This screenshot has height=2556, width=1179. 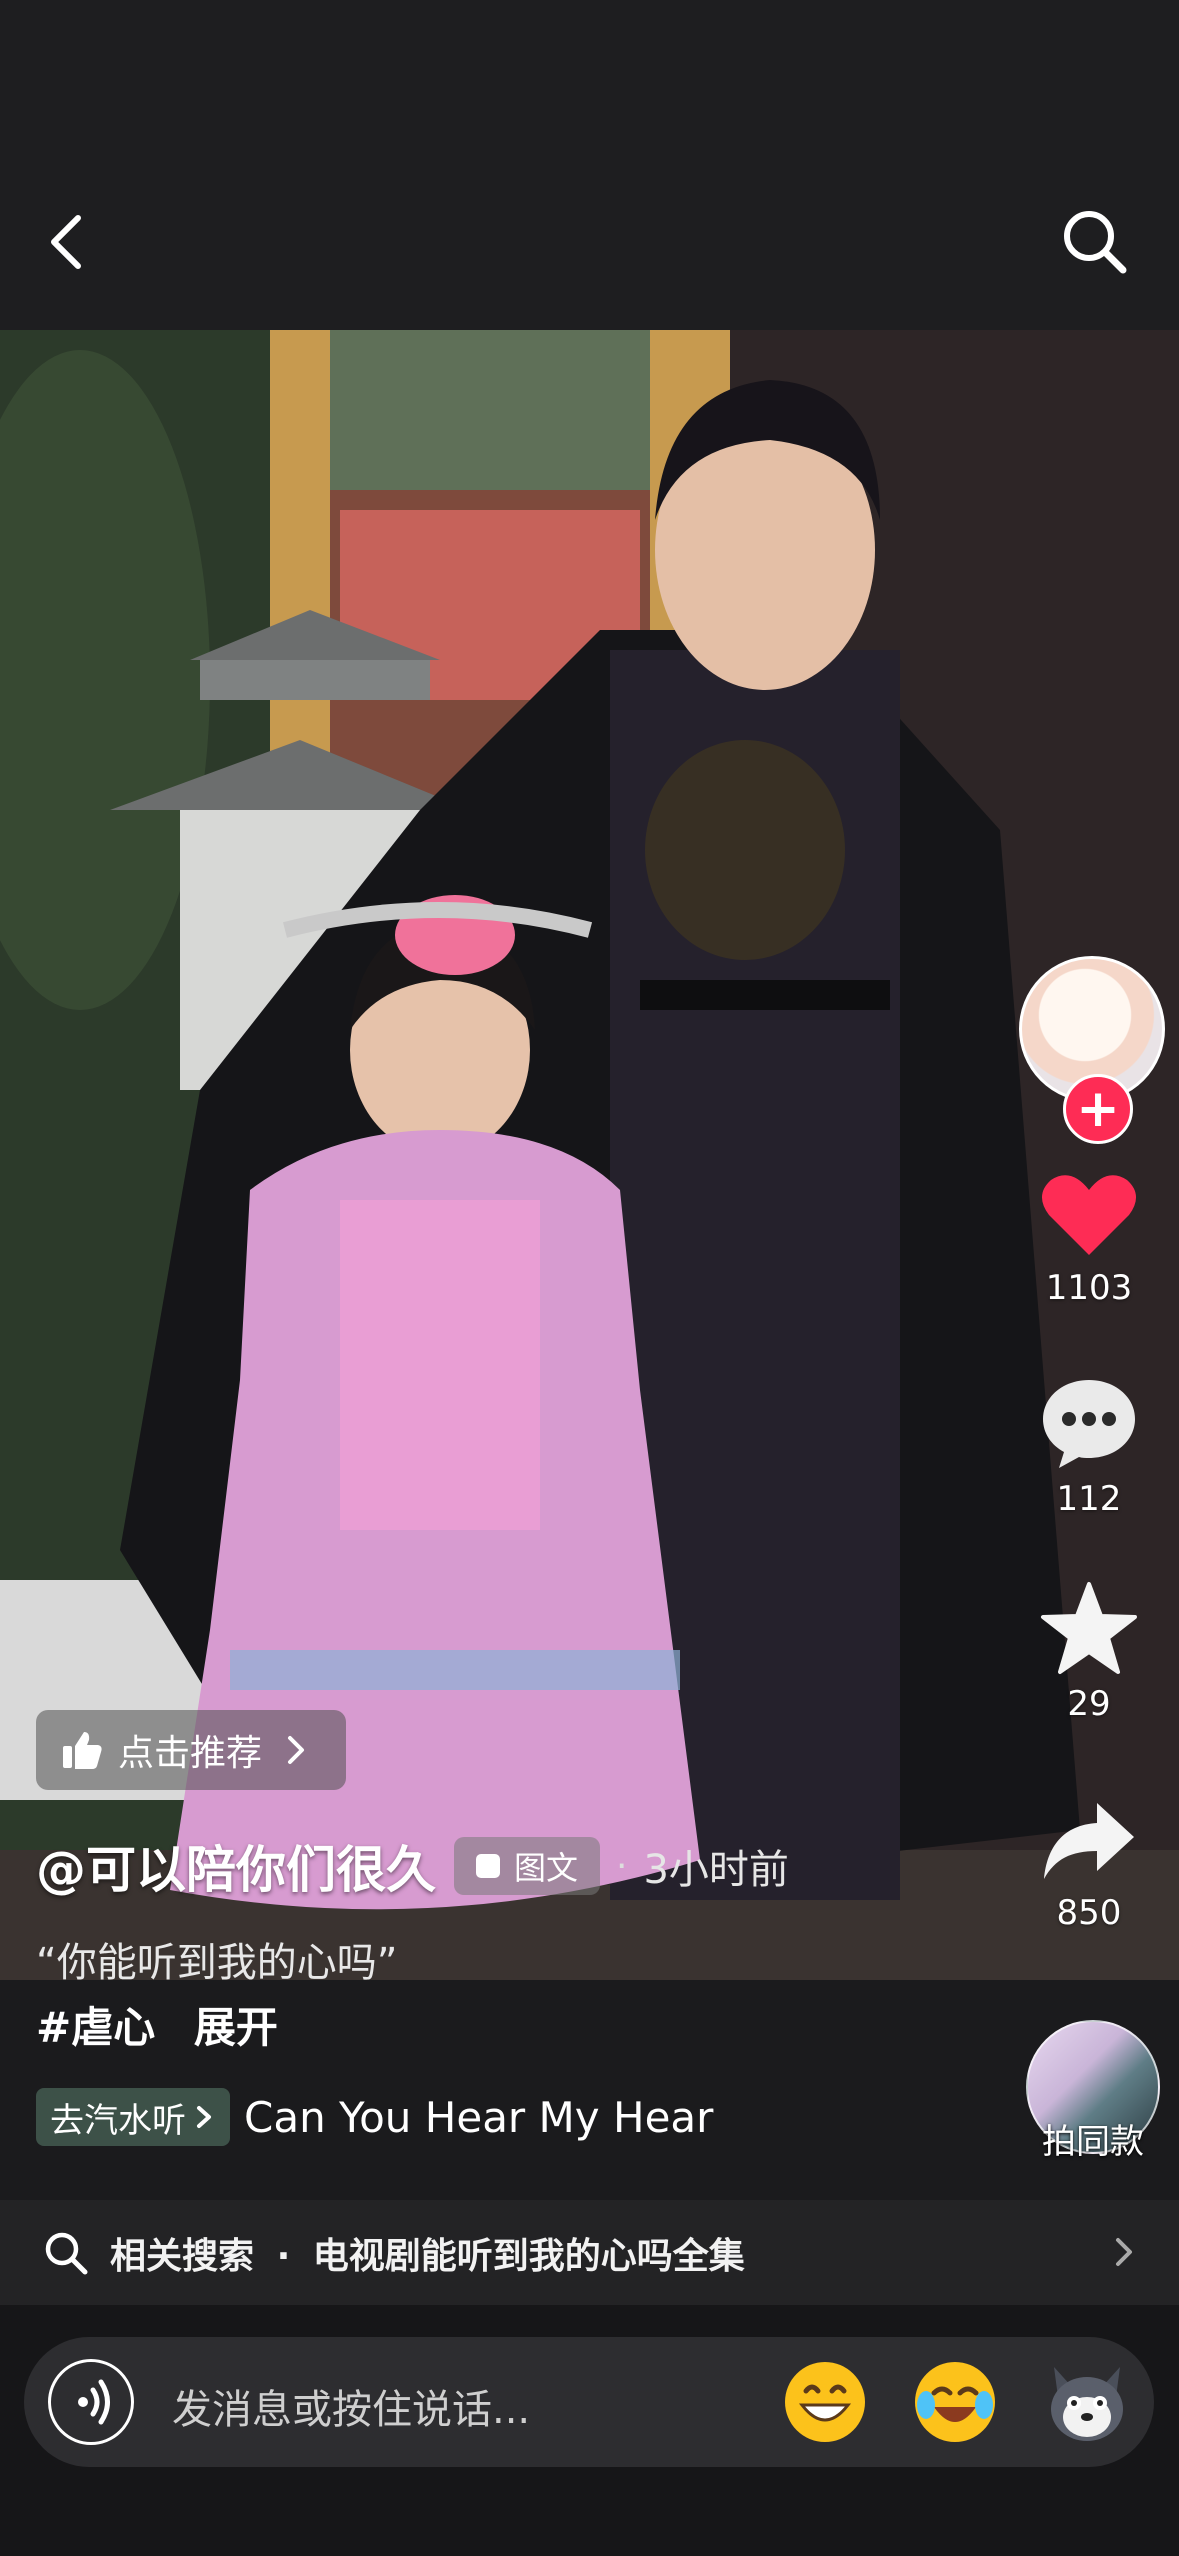 I want to click on related-search-query: 电视剧能听到我的心吗全集, so click(x=528, y=2256).